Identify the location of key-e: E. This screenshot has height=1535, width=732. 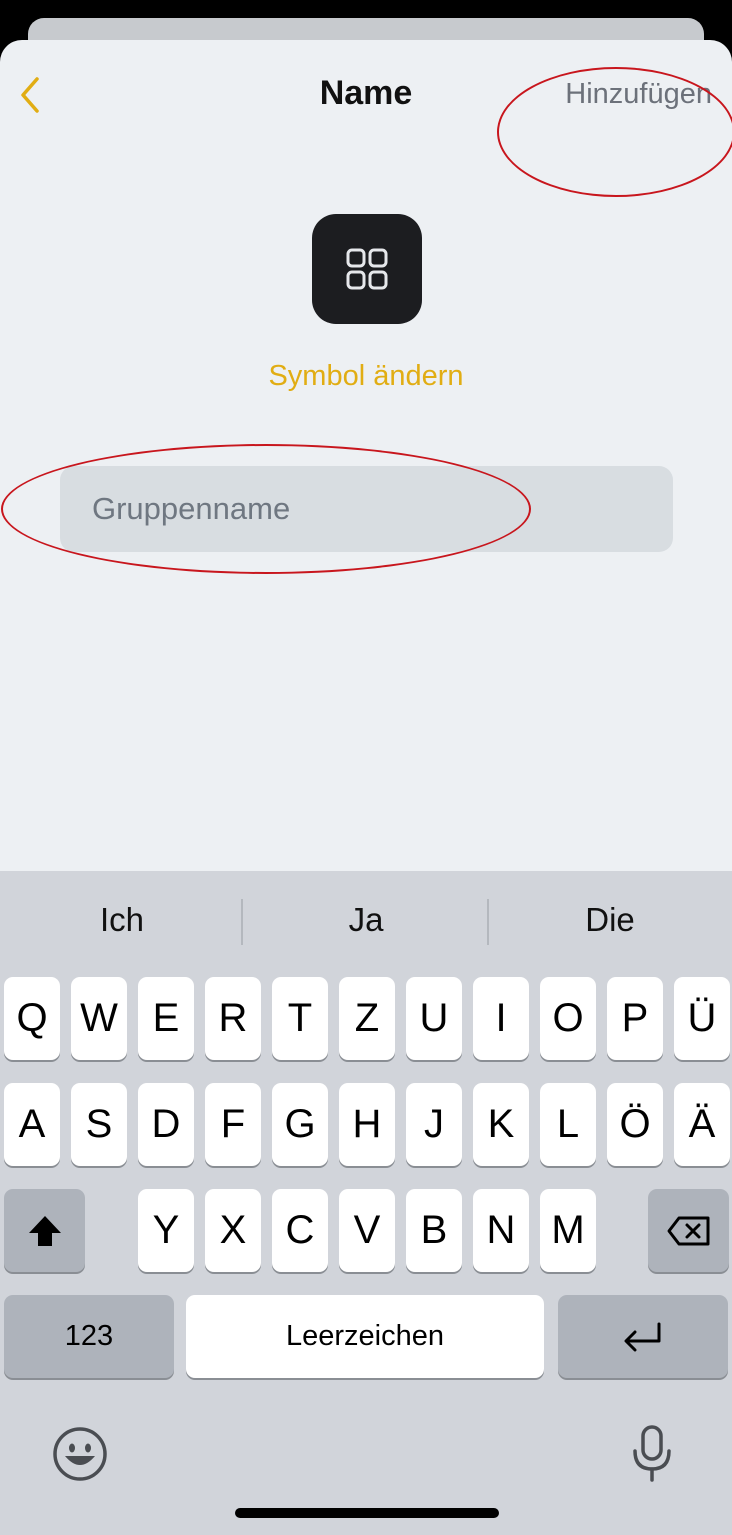
(166, 1018).